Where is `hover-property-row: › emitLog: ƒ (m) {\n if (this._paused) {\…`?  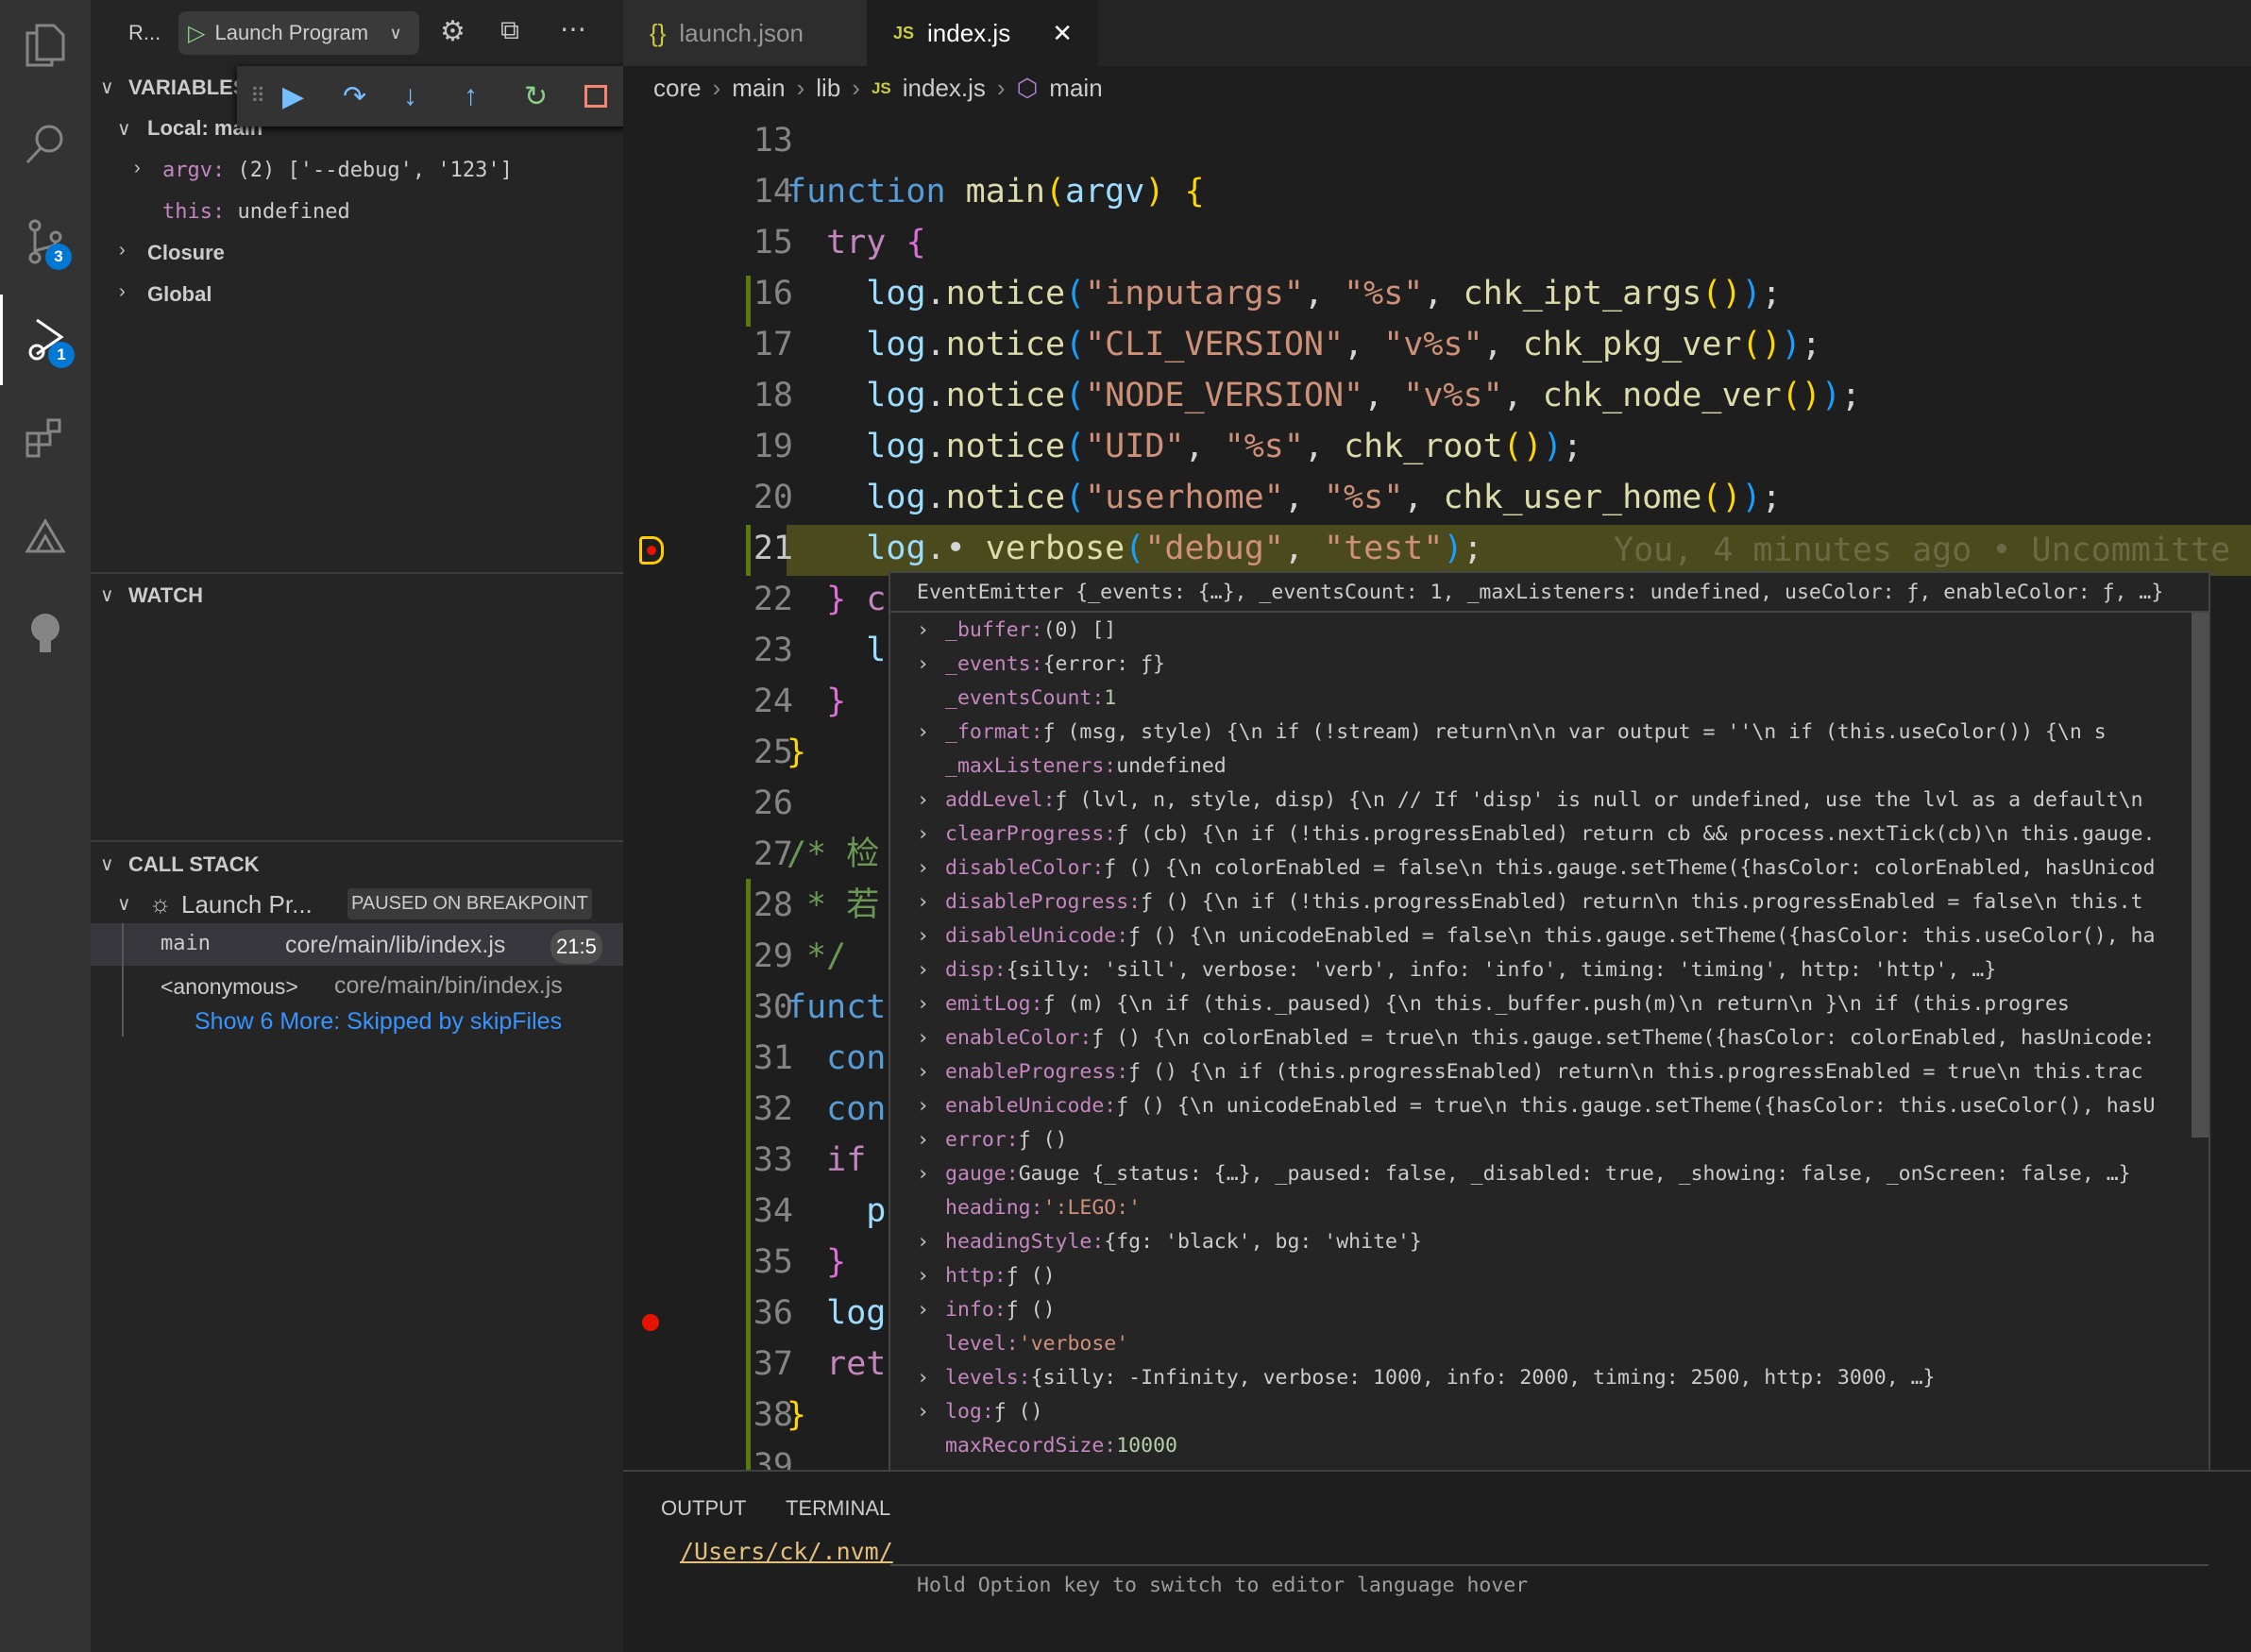
hover-property-row: › emitLog: ƒ (m) {\n if (this._paused) {\… is located at coordinates (1493, 1003).